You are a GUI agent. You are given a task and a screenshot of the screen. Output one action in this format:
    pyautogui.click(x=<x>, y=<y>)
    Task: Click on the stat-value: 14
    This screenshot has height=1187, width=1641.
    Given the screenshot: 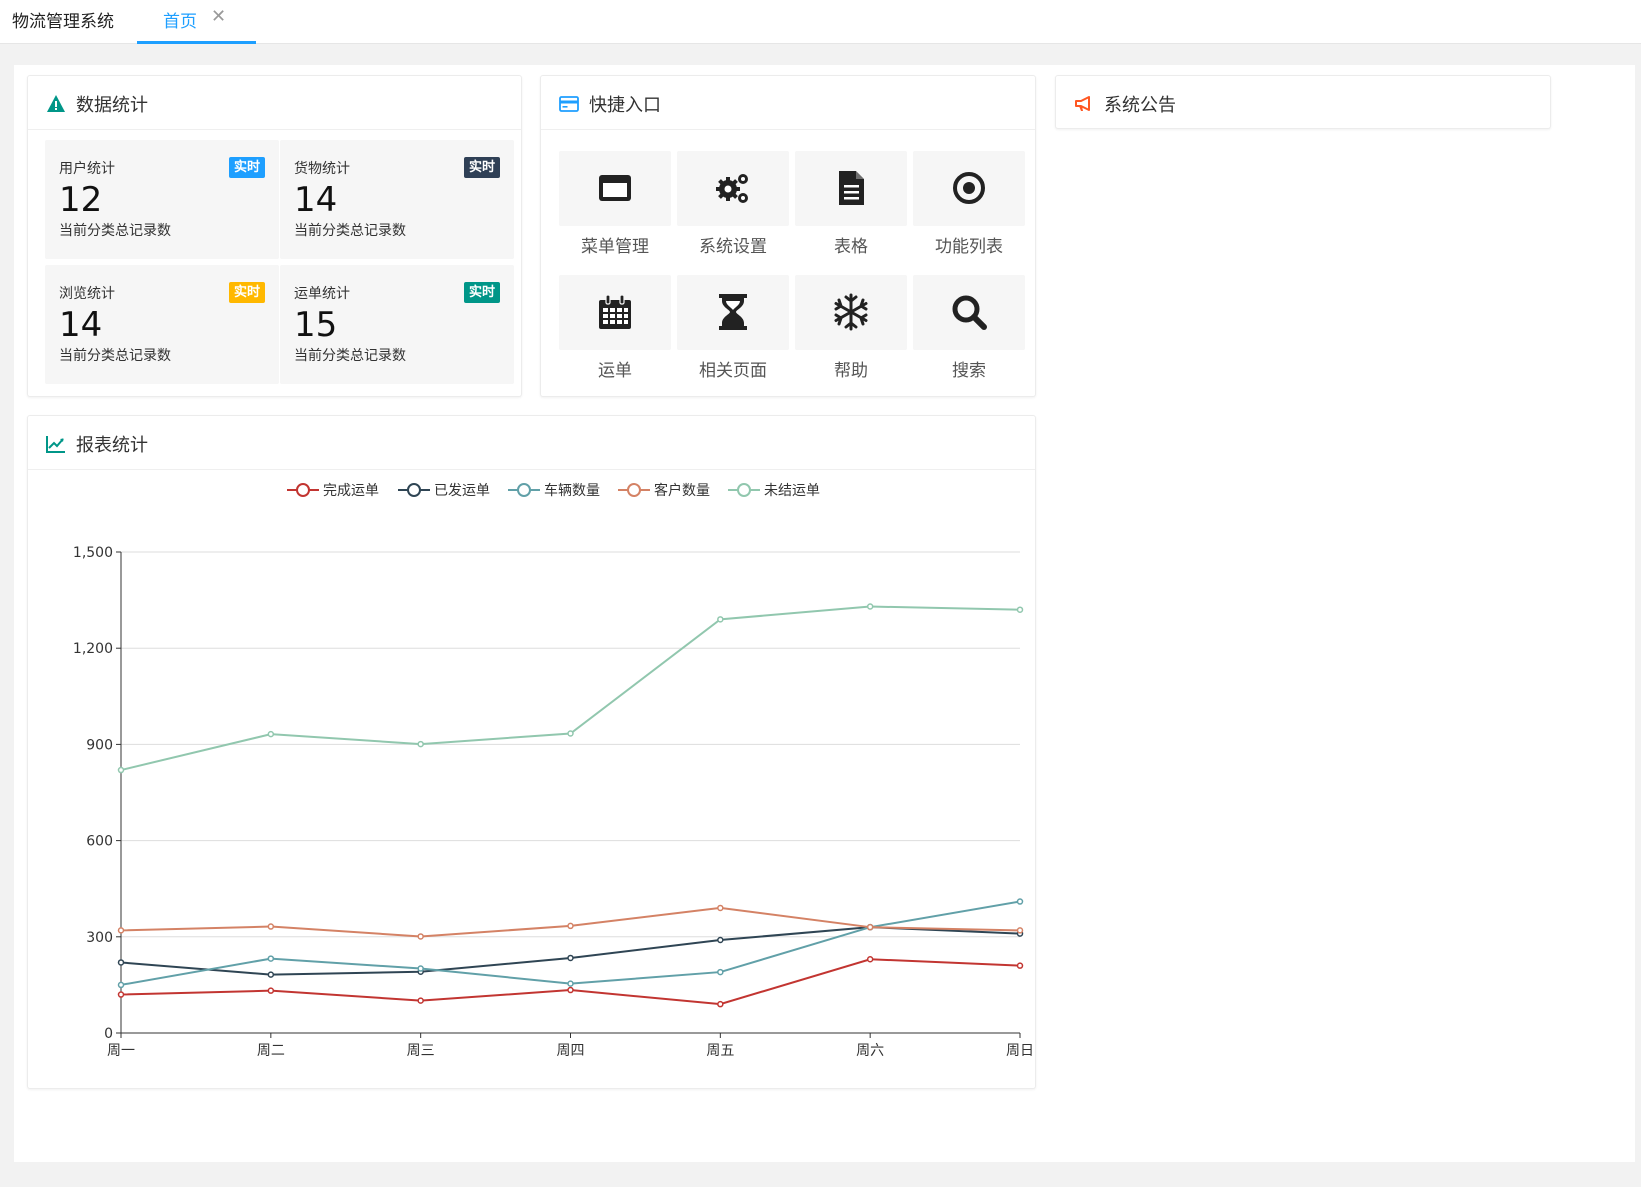 What is the action you would take?
    pyautogui.click(x=81, y=325)
    